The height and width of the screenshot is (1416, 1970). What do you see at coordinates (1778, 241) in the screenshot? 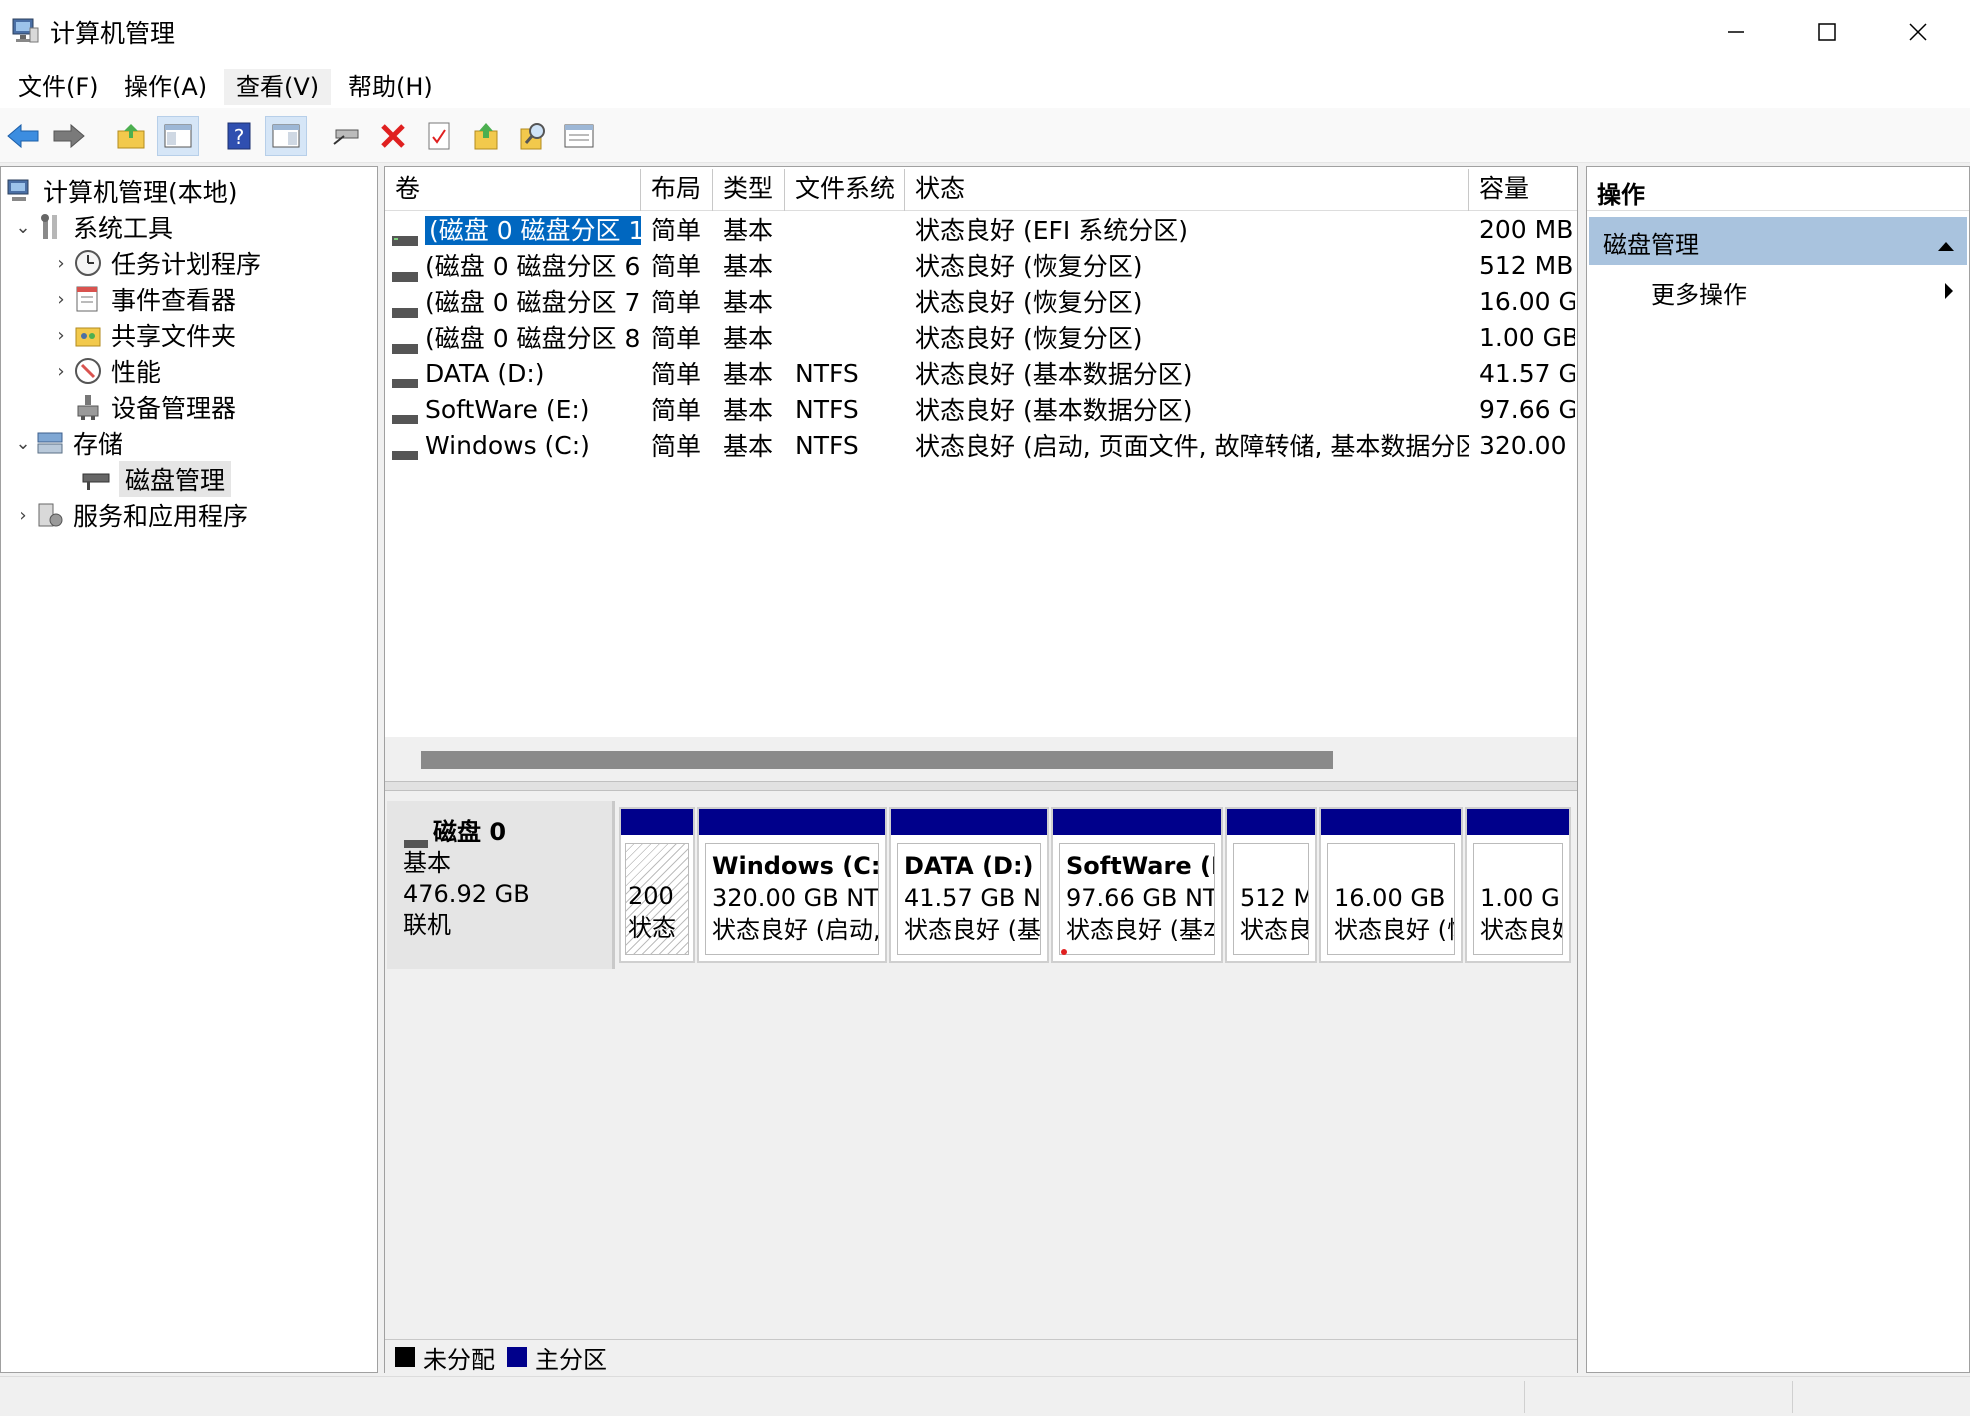
I see `actions-section-disk-management: 磁盘管理` at bounding box center [1778, 241].